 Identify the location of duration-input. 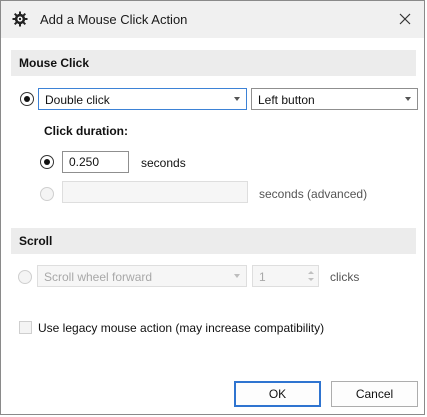
(95, 162).